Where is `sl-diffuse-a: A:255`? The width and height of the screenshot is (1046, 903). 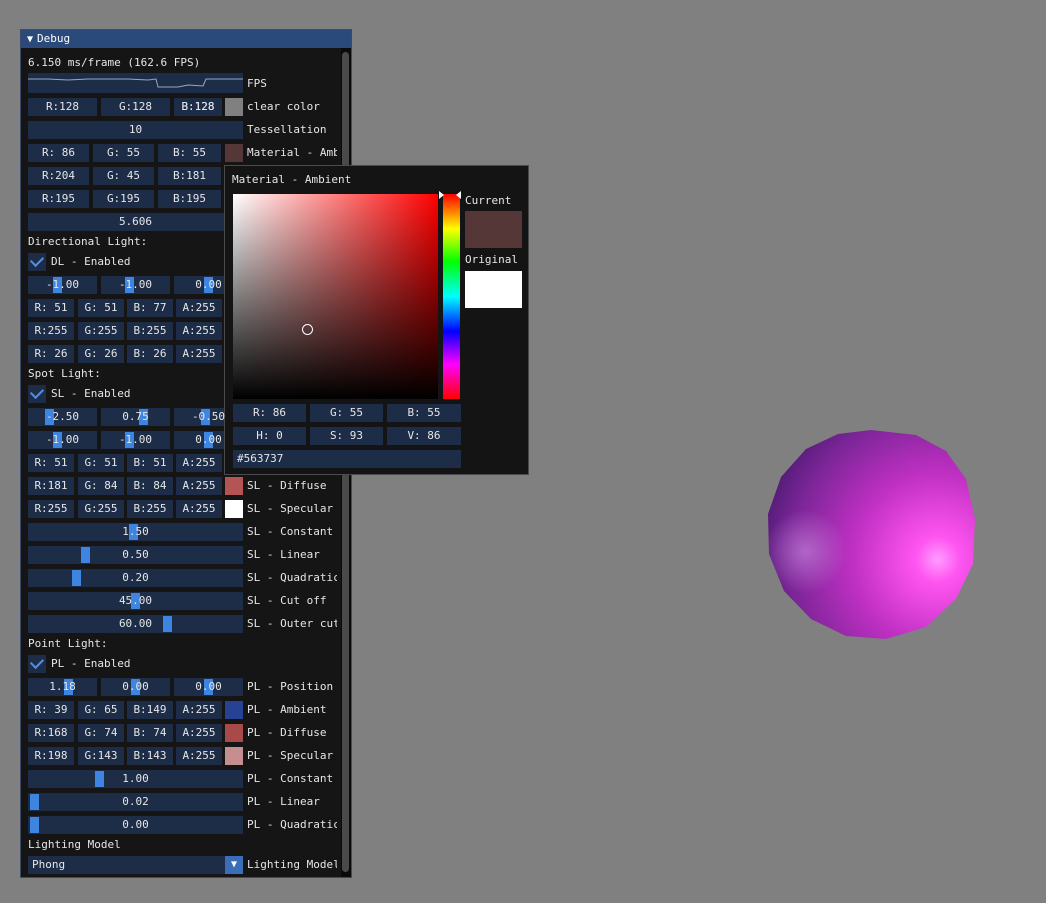
sl-diffuse-a: A:255 is located at coordinates (199, 486).